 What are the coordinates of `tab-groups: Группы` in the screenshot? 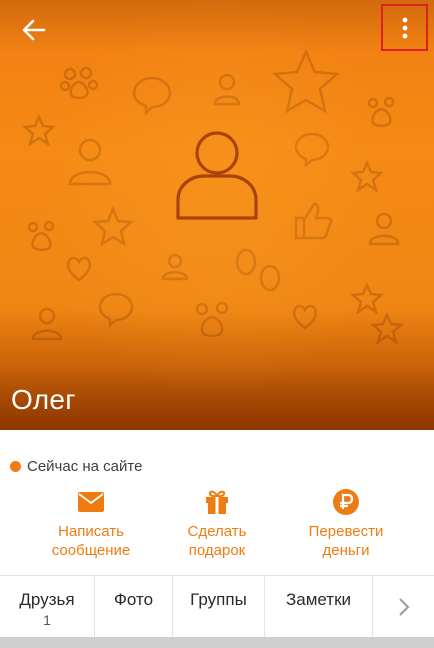 It's located at (219, 607).